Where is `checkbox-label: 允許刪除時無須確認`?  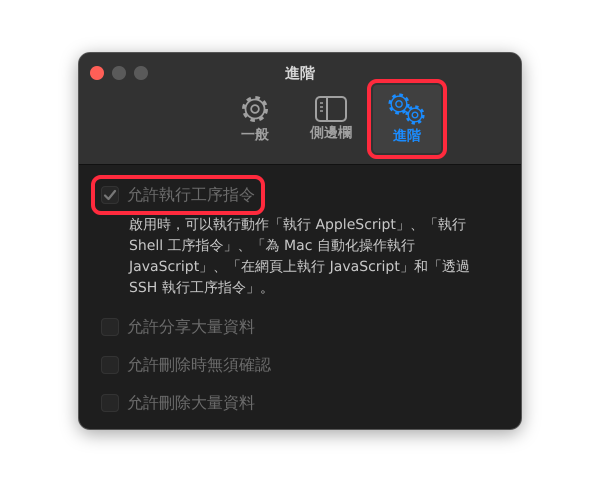 checkbox-label: 允許刪除時無須確認 is located at coordinates (199, 365).